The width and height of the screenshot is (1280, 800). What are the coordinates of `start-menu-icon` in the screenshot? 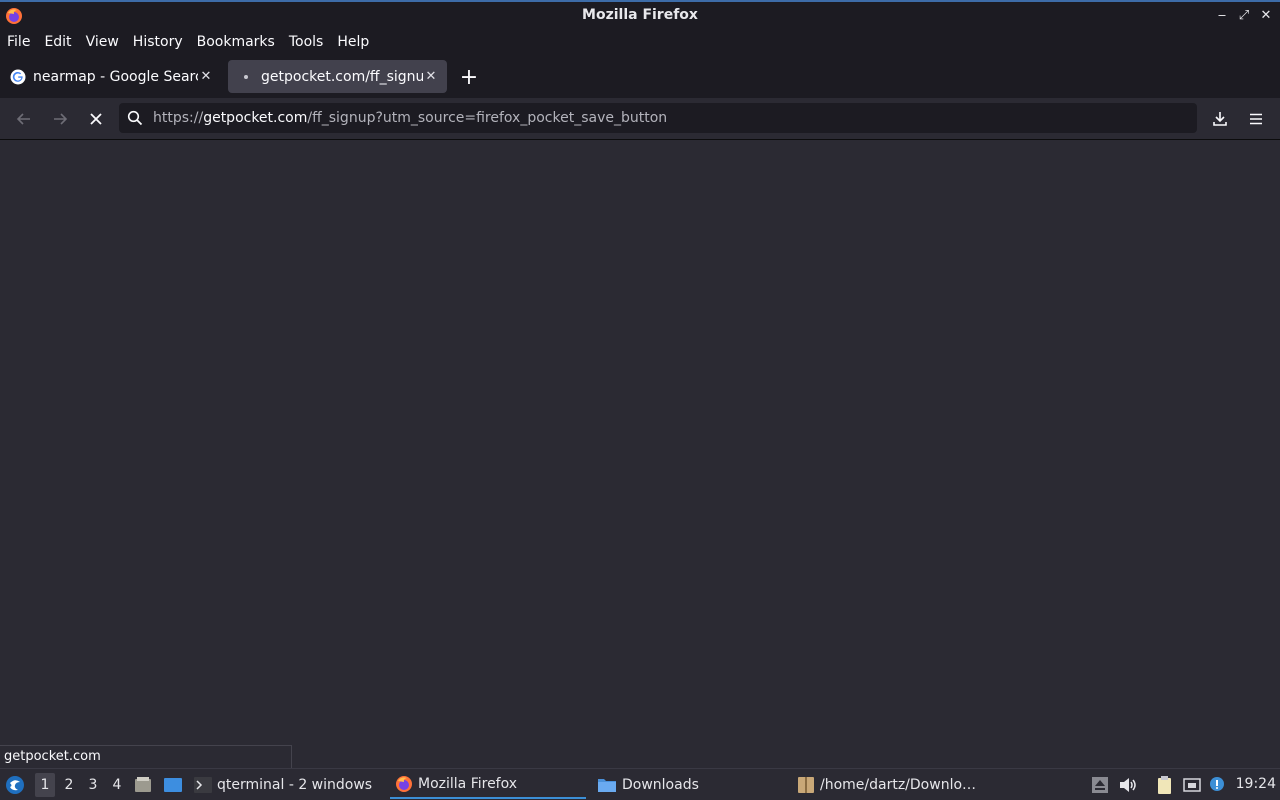 It's located at (15, 785).